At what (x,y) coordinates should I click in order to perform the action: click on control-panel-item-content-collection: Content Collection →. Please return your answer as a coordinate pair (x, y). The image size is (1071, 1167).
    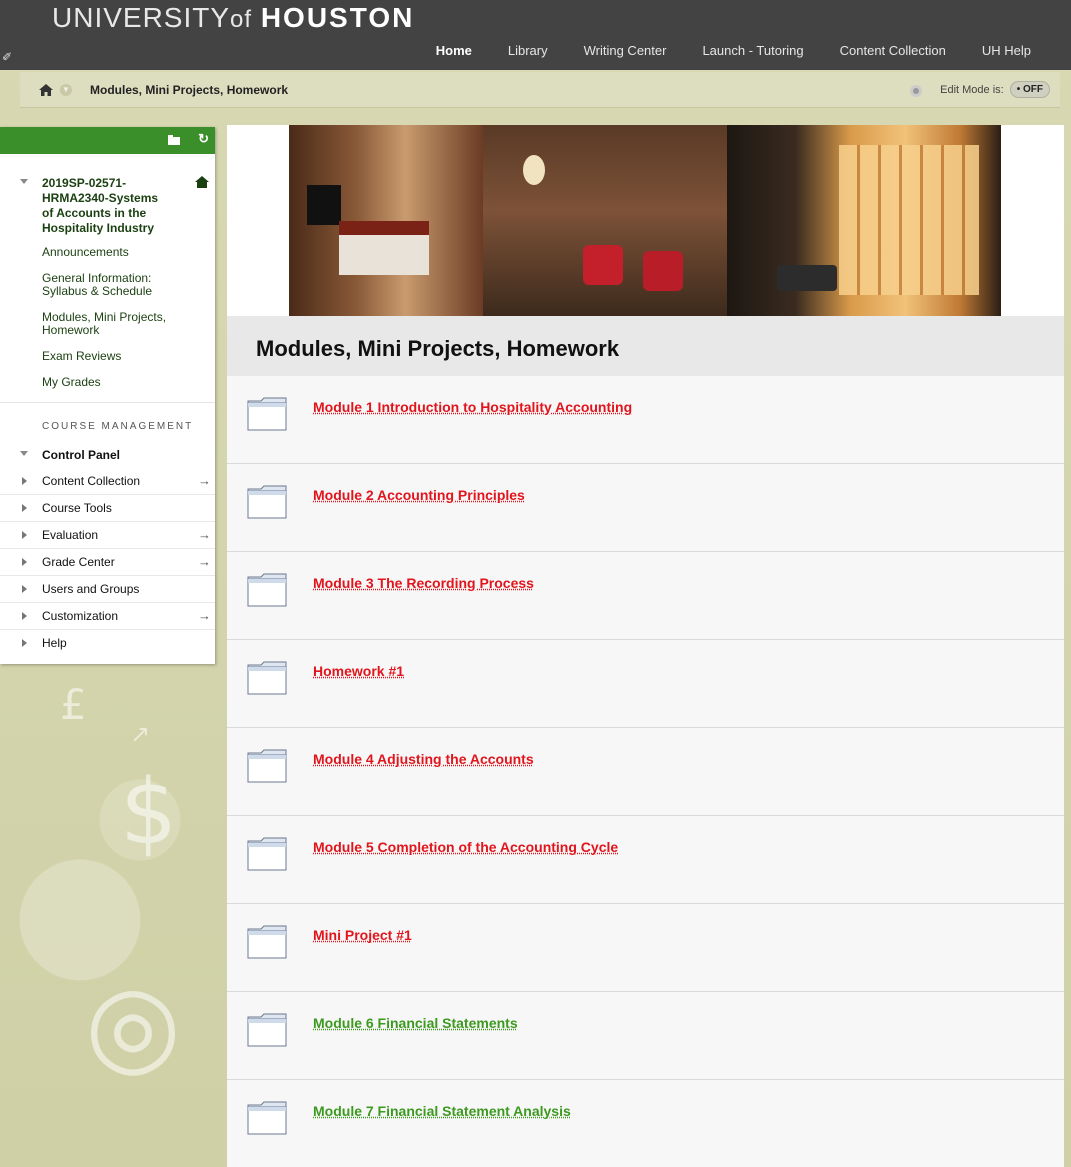
    Looking at the image, I should click on (107, 481).